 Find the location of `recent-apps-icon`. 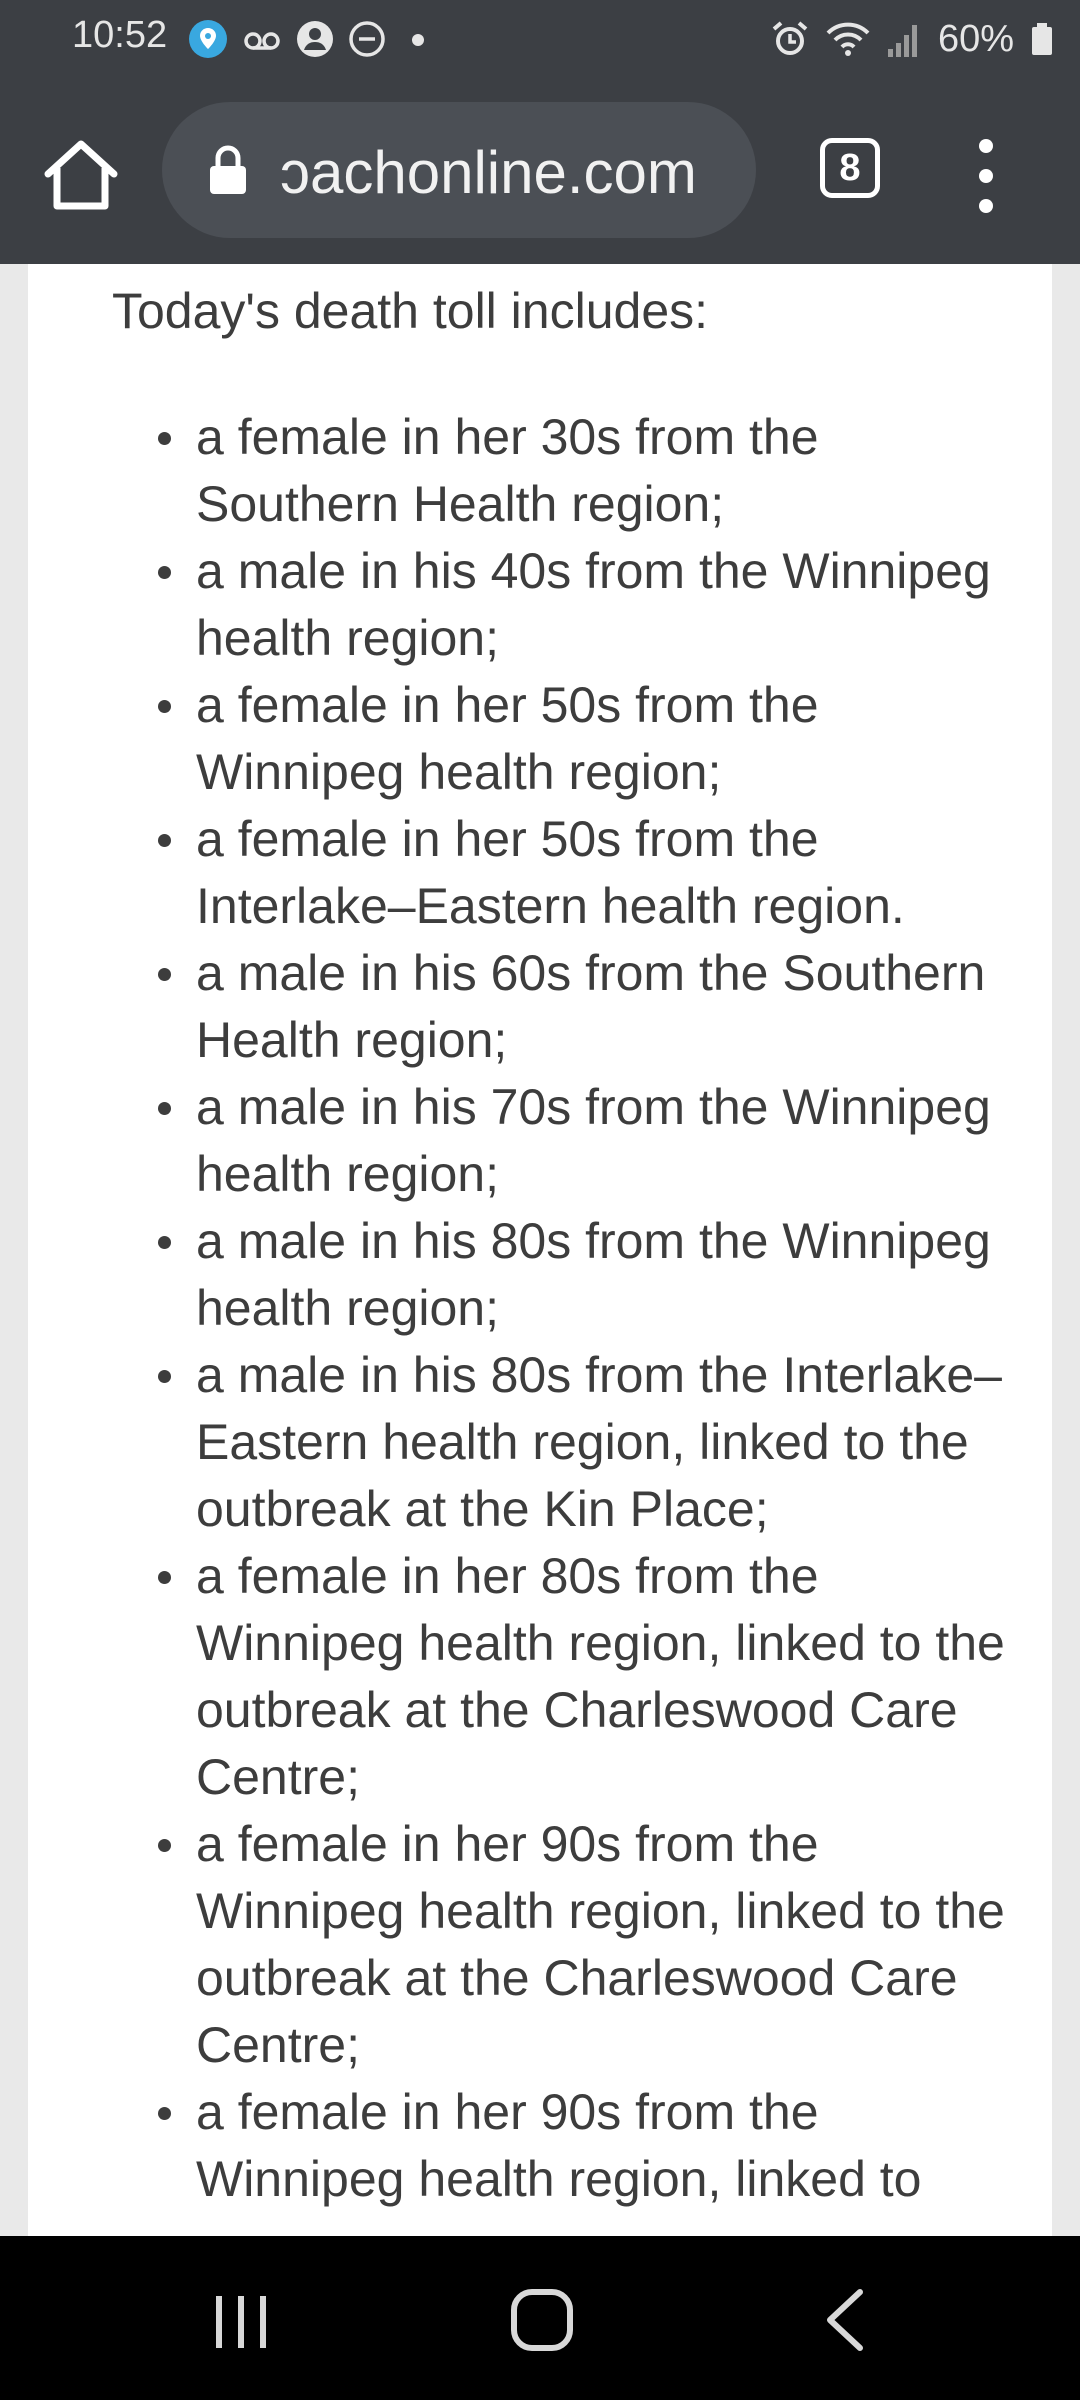

recent-apps-icon is located at coordinates (241, 2322).